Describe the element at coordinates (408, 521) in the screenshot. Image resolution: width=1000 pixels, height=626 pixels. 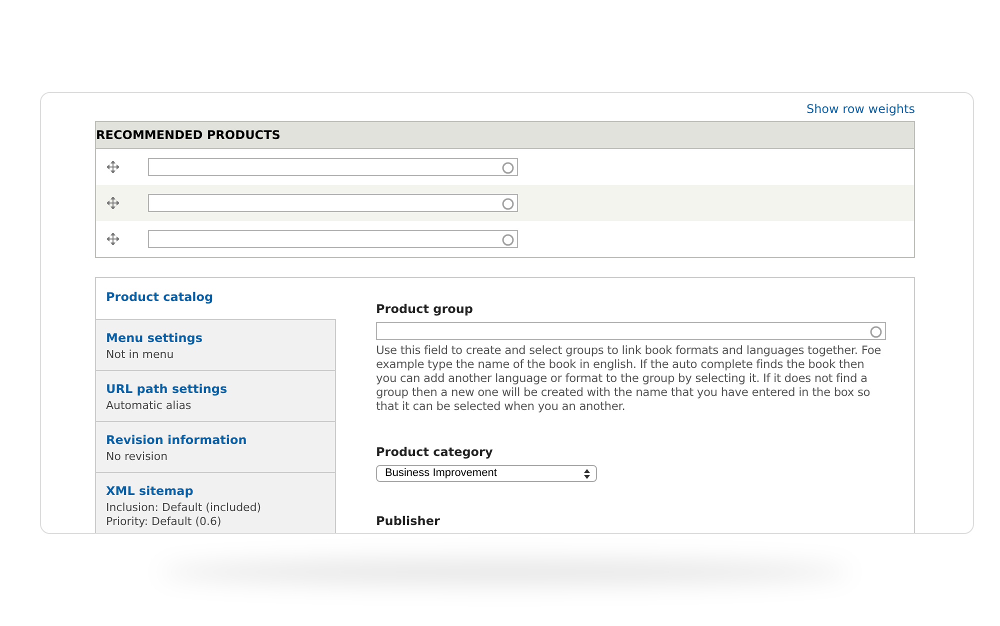
I see `field-label: Publisher` at that location.